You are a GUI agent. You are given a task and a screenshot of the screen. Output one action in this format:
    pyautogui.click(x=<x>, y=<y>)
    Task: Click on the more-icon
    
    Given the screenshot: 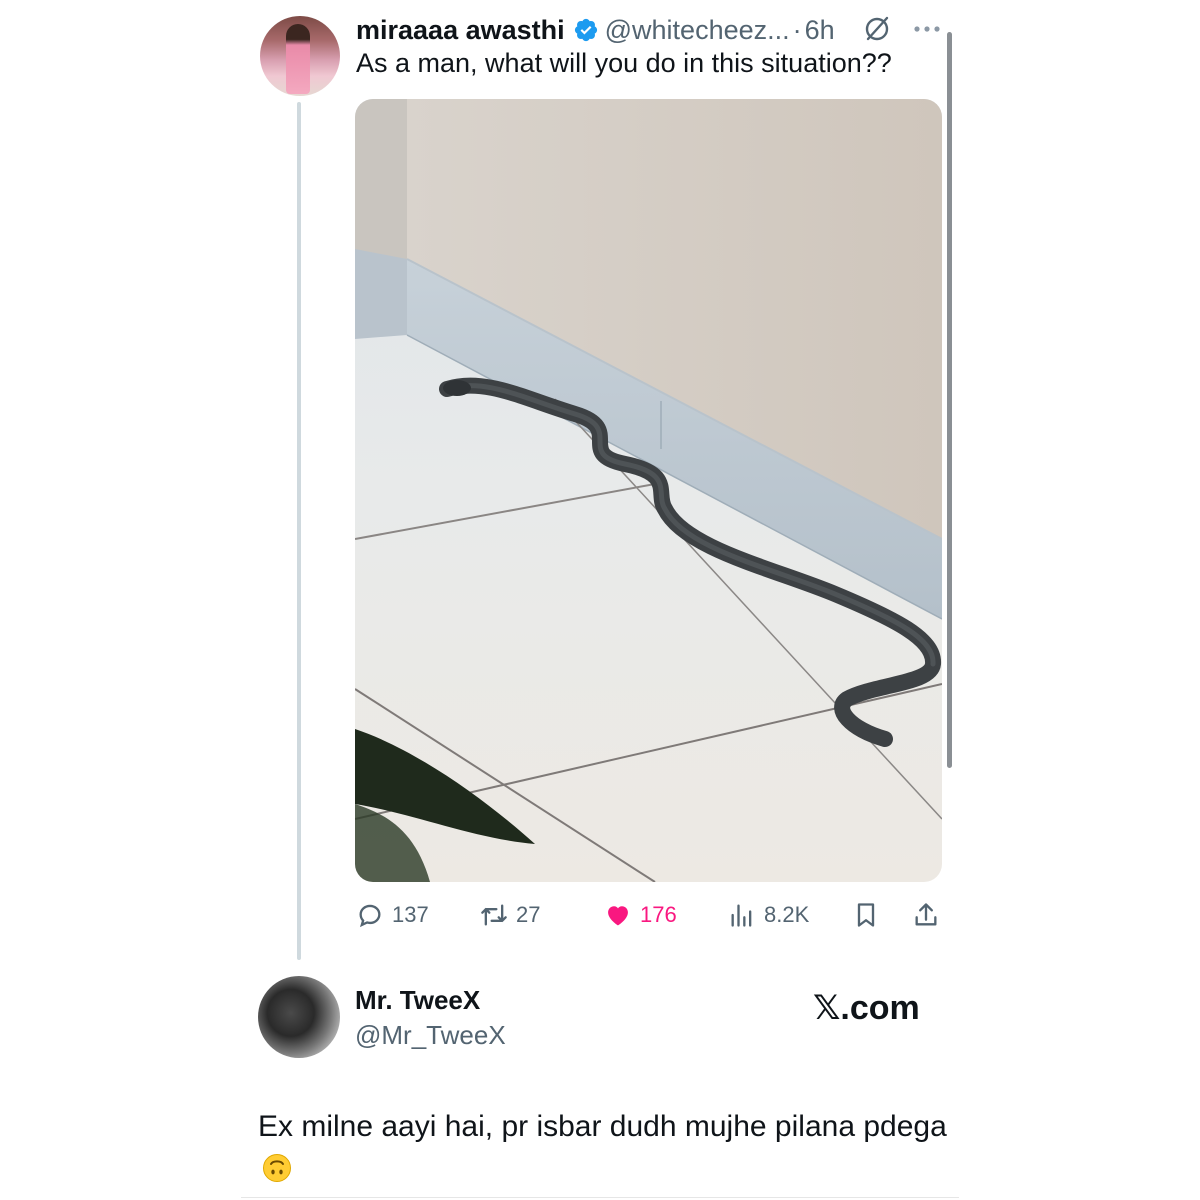 What is the action you would take?
    pyautogui.click(x=927, y=29)
    